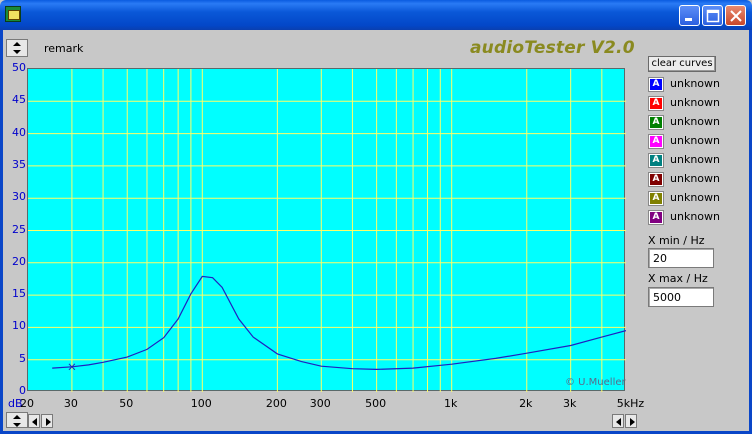 Image resolution: width=752 pixels, height=434 pixels. What do you see at coordinates (689, 15) in the screenshot?
I see `minimize-button` at bounding box center [689, 15].